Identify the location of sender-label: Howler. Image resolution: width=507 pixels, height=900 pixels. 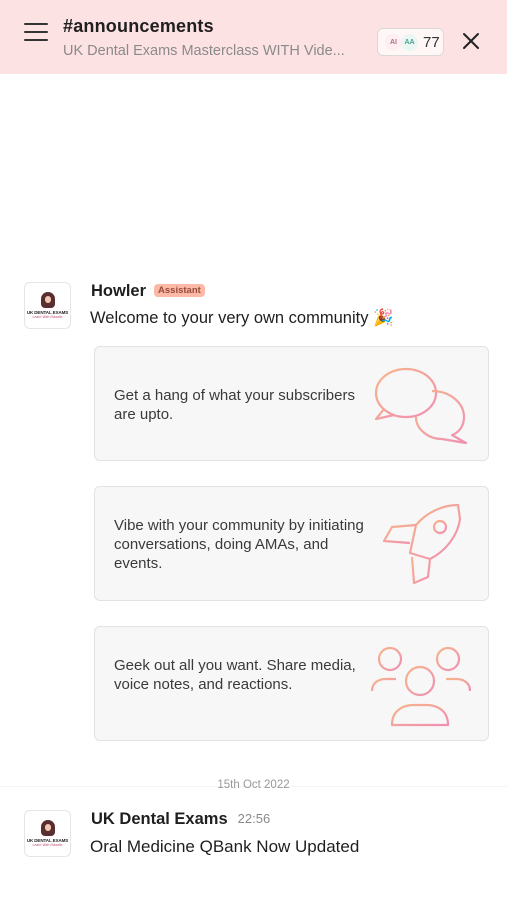
(119, 291).